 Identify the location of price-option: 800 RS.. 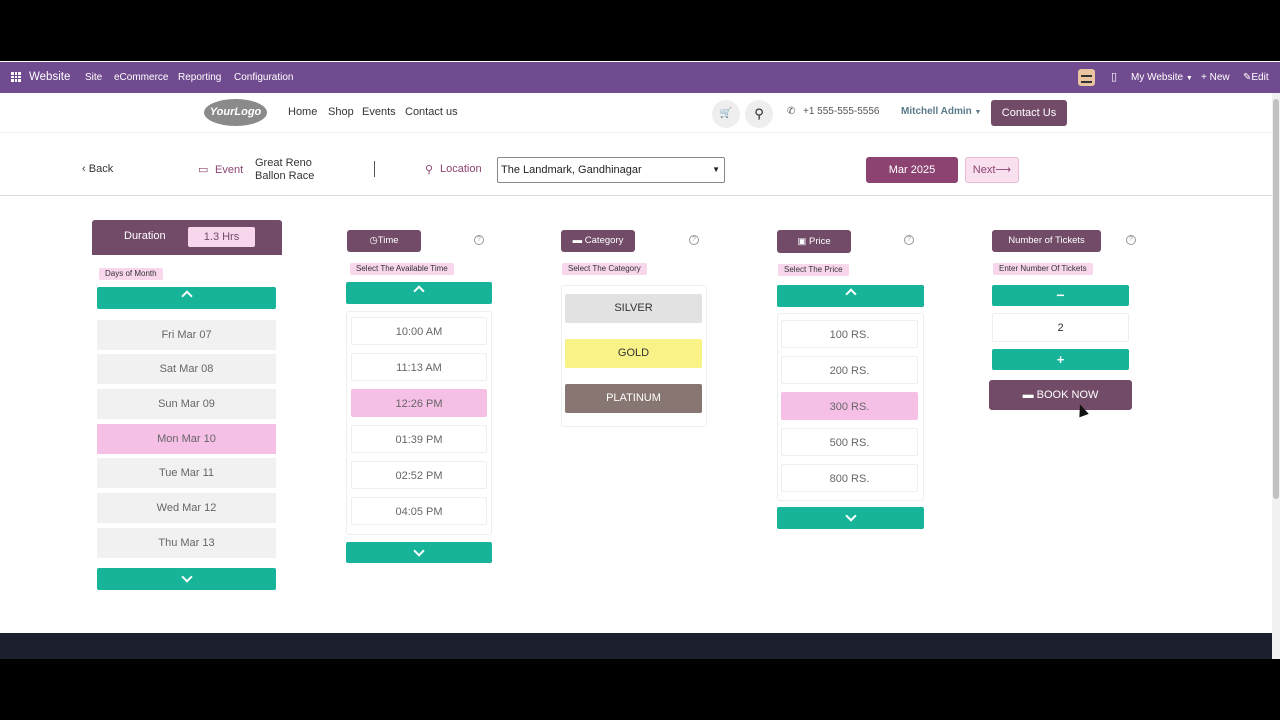
(849, 478).